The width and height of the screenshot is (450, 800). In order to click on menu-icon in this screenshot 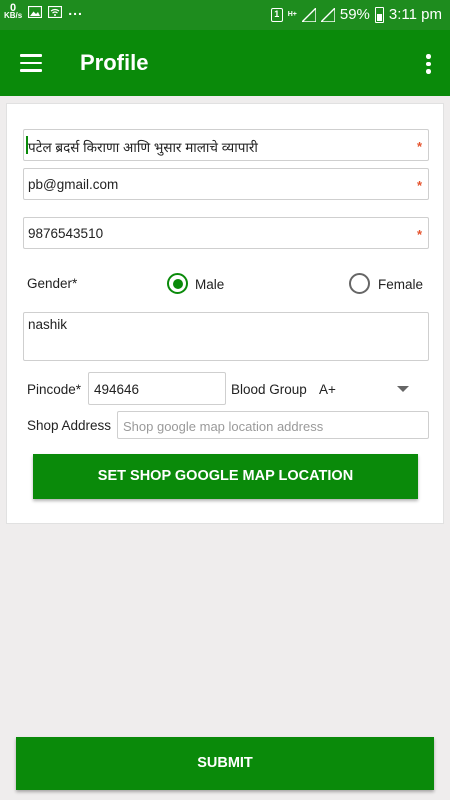, I will do `click(31, 63)`.